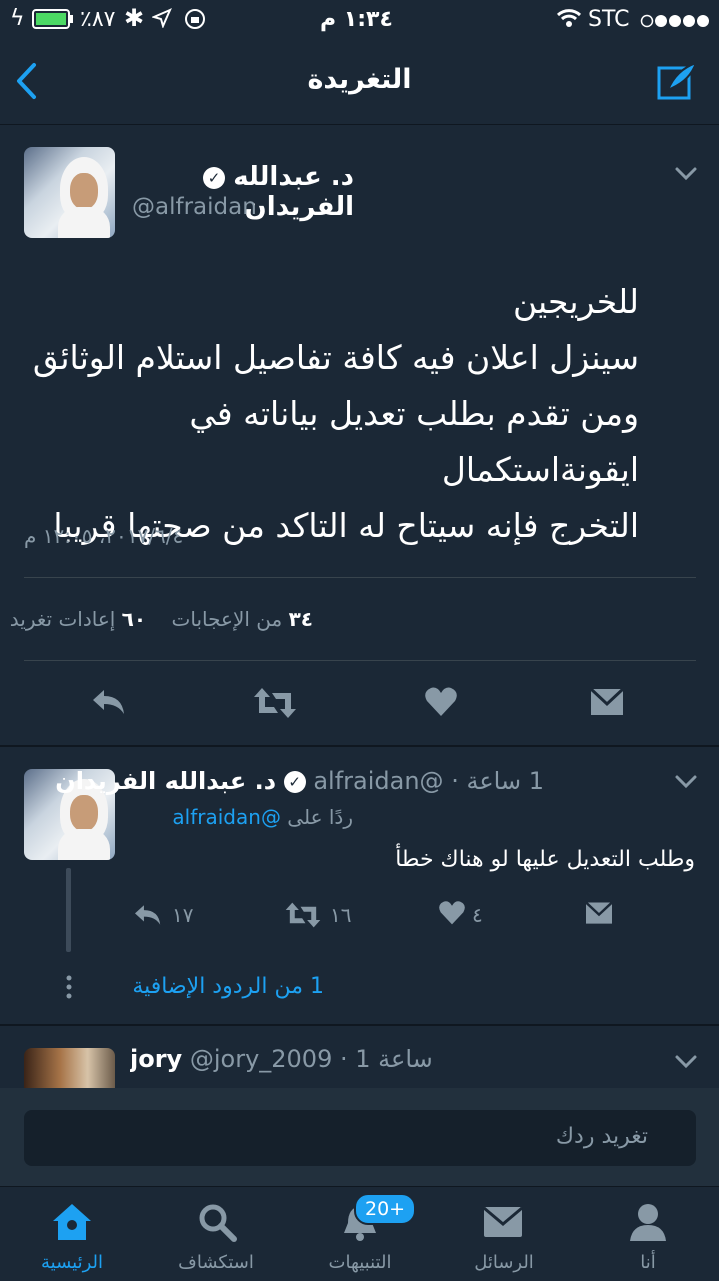 This screenshot has width=719, height=1281. I want to click on retweet-count: ١٦, so click(341, 915).